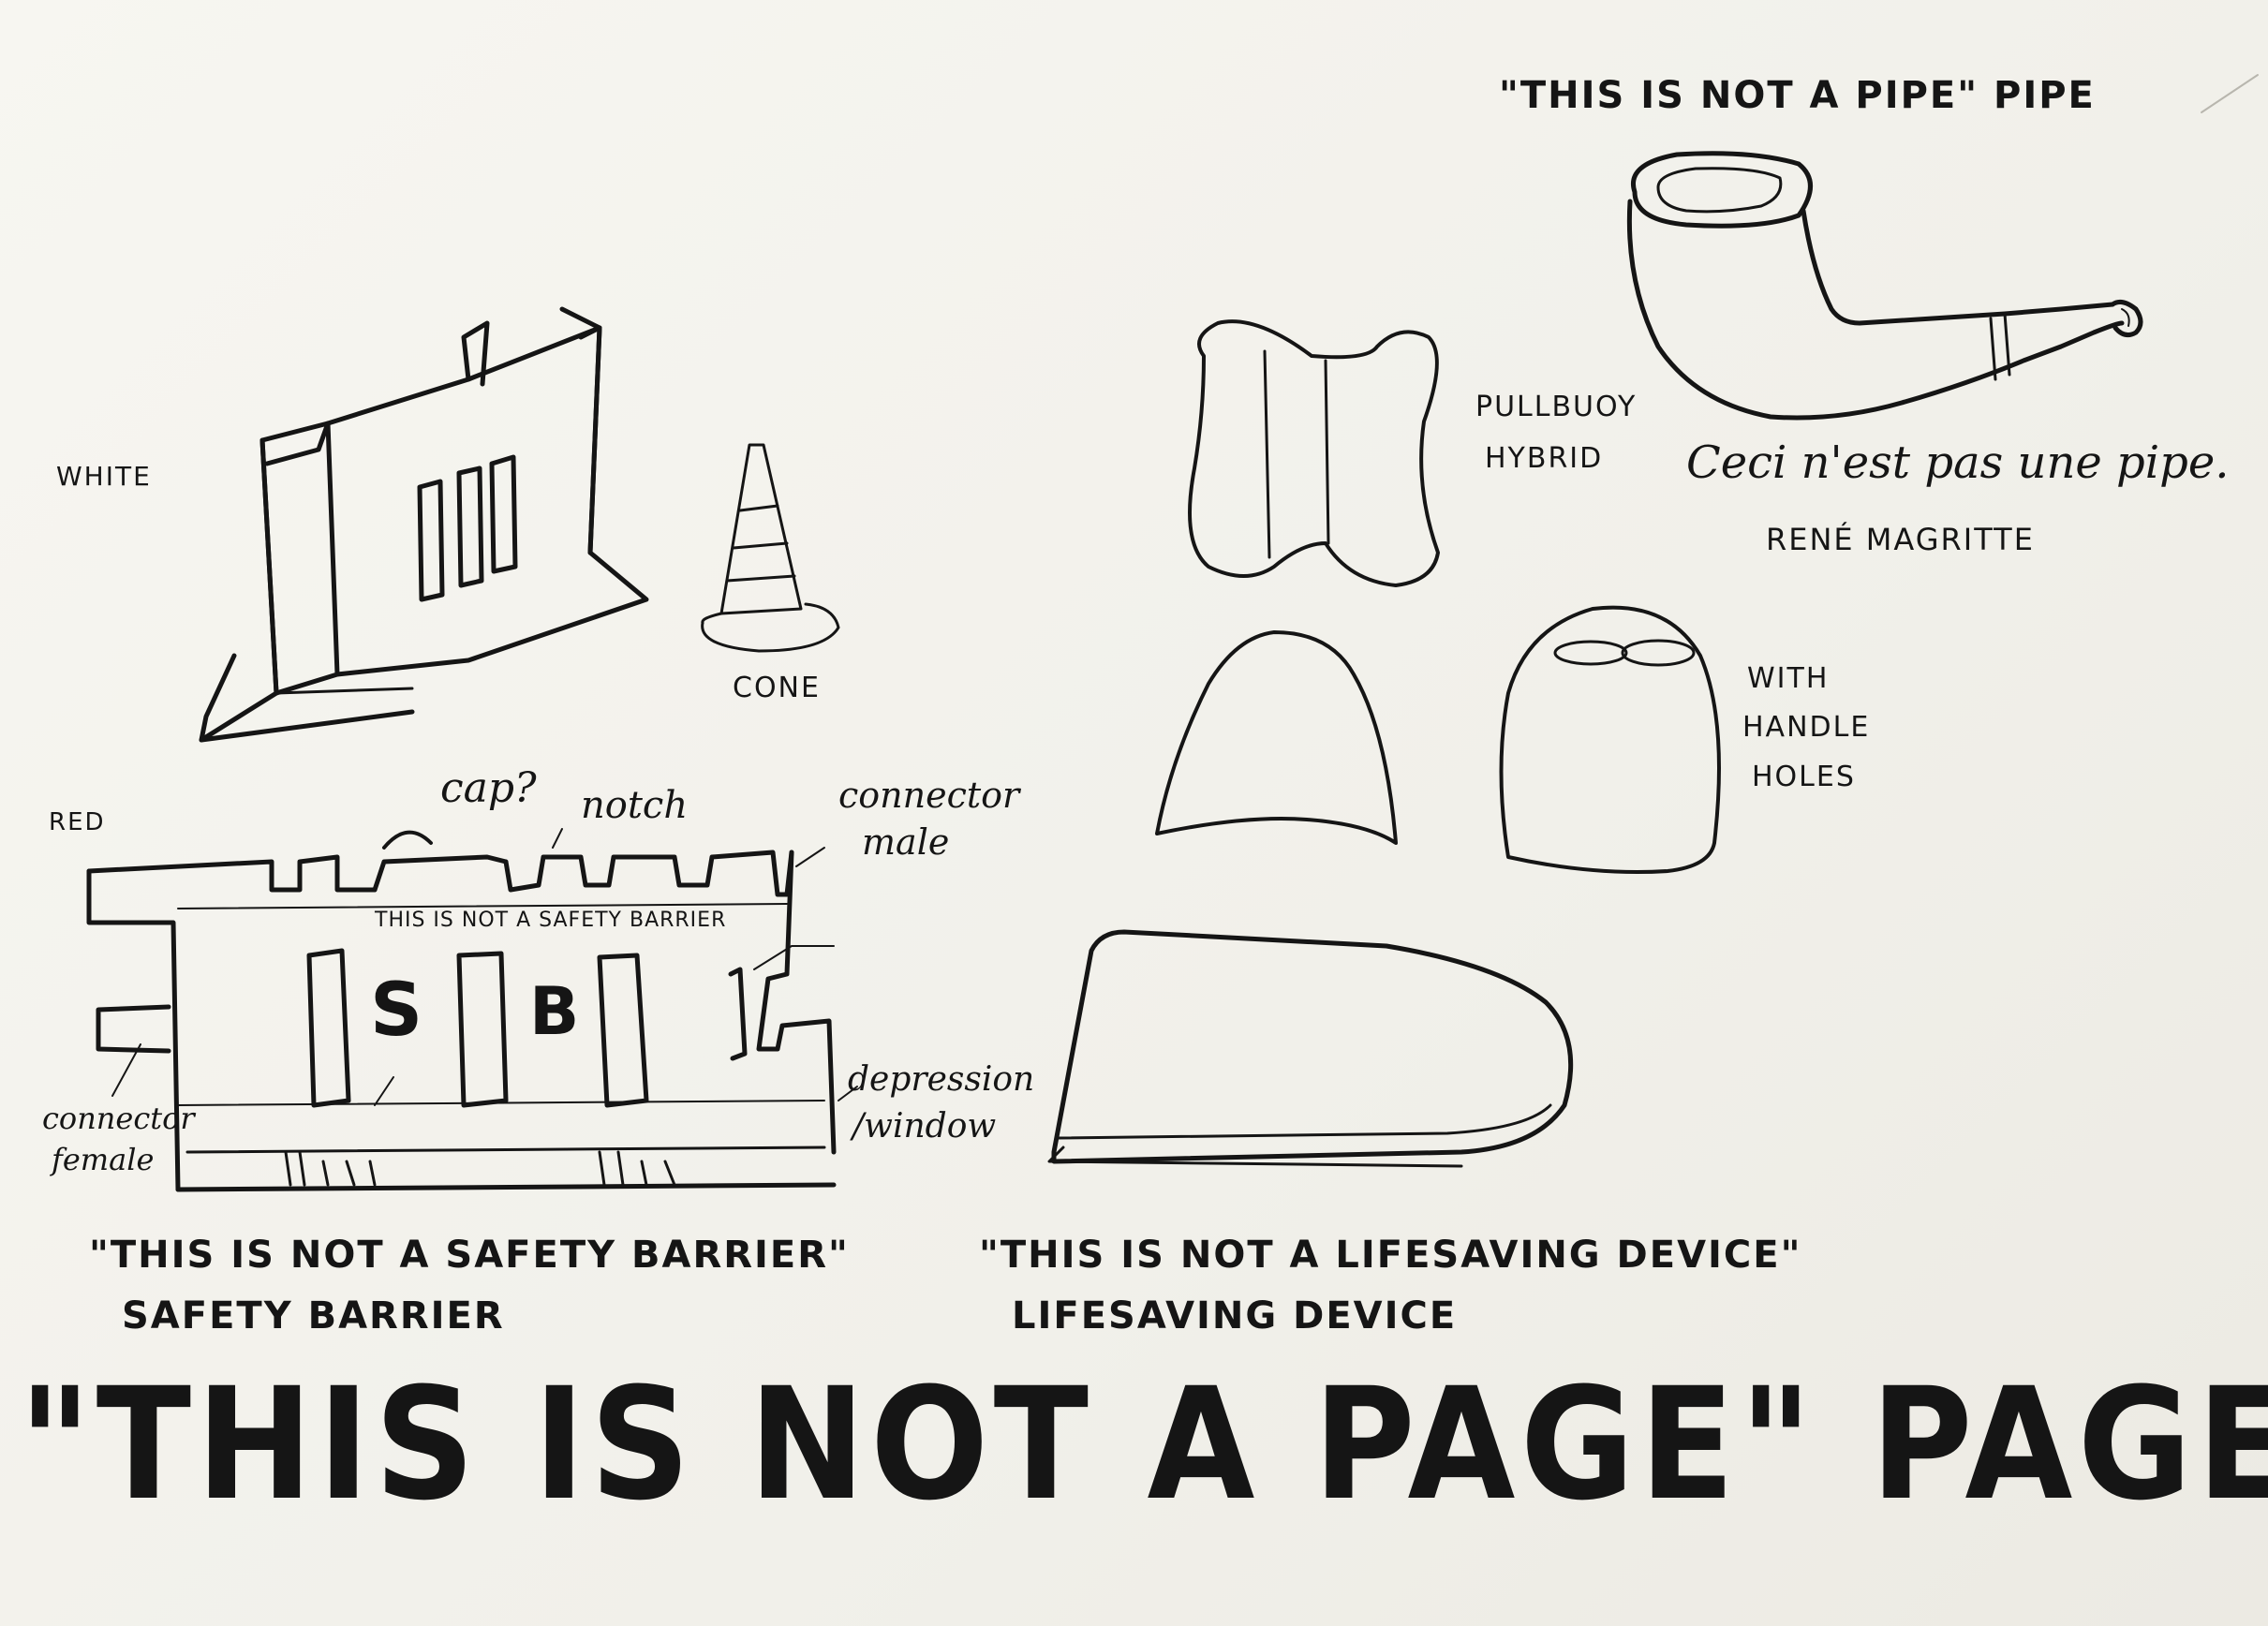  I want to click on pipe-caption: Ceci n'est pas une pipe., so click(1958, 462).